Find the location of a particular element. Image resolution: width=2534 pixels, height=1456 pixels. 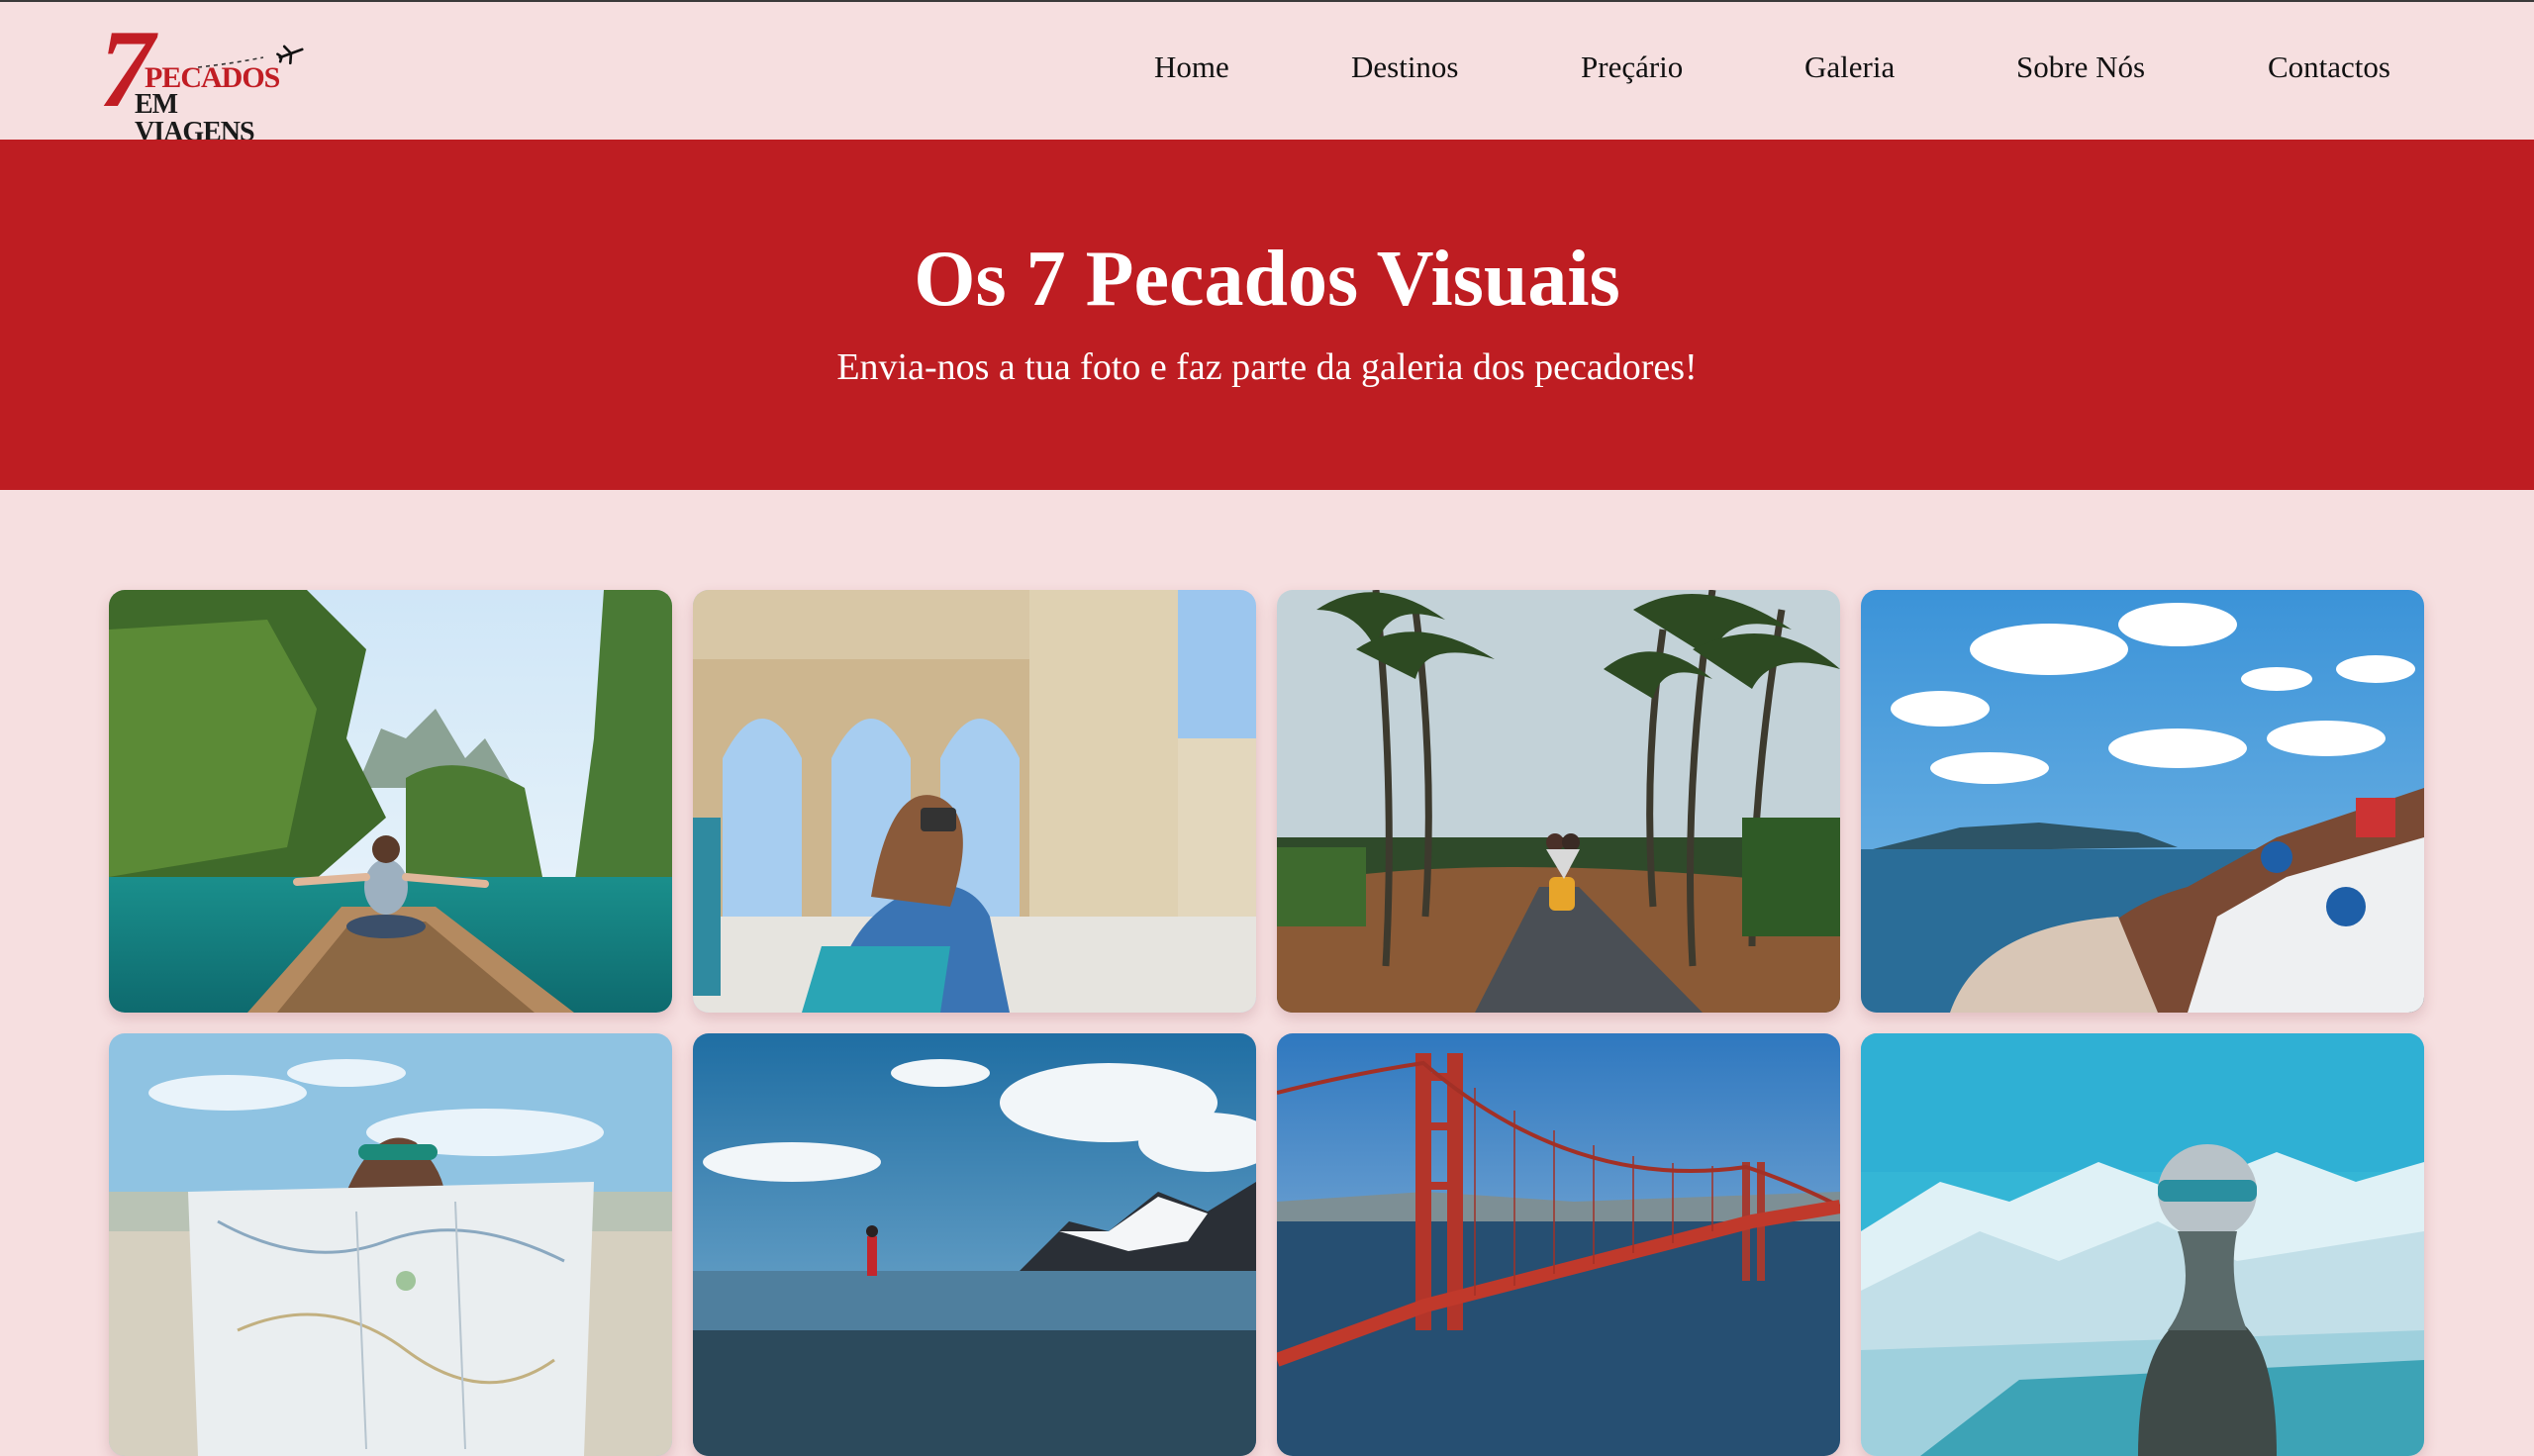

gallery-photo-mountain-view is located at coordinates (2143, 1244).